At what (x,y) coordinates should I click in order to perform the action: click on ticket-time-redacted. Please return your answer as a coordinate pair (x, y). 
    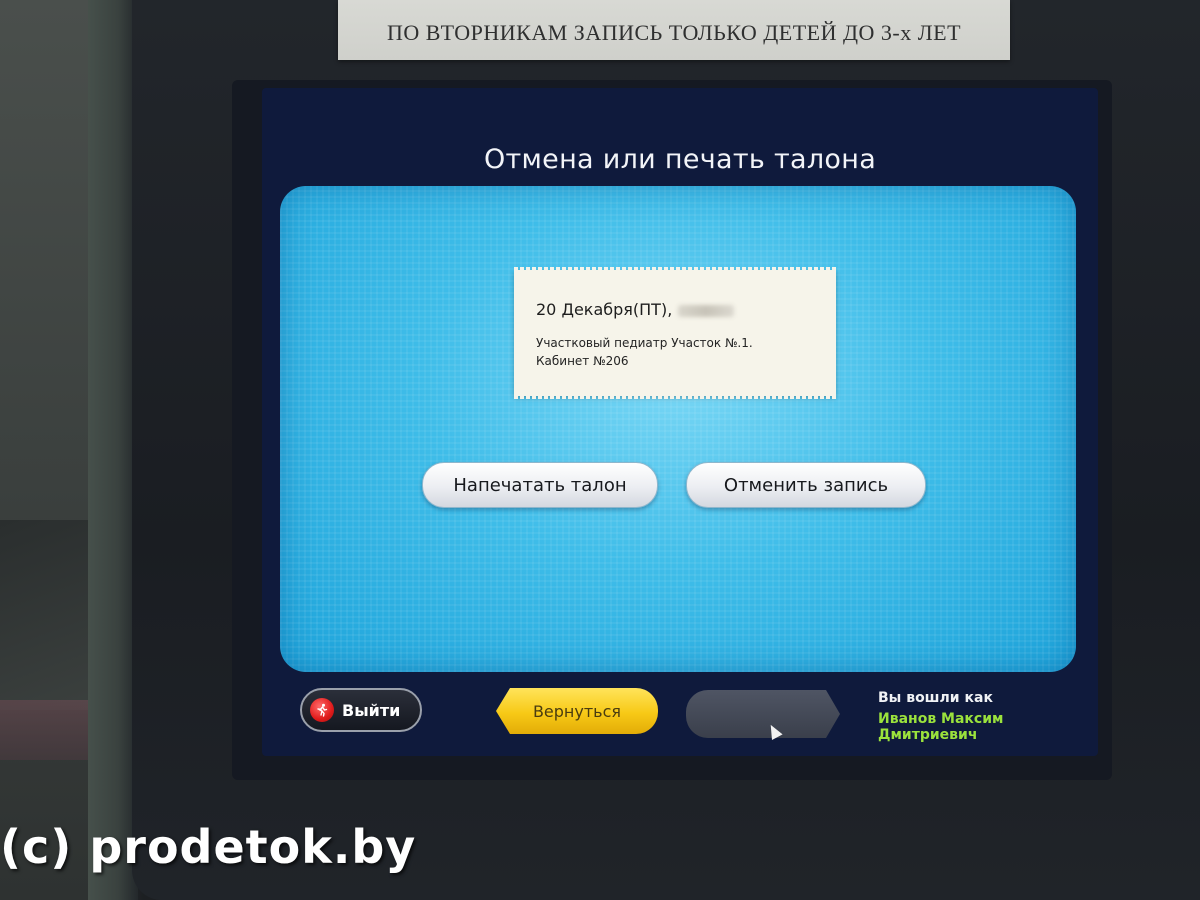
    Looking at the image, I should click on (706, 310).